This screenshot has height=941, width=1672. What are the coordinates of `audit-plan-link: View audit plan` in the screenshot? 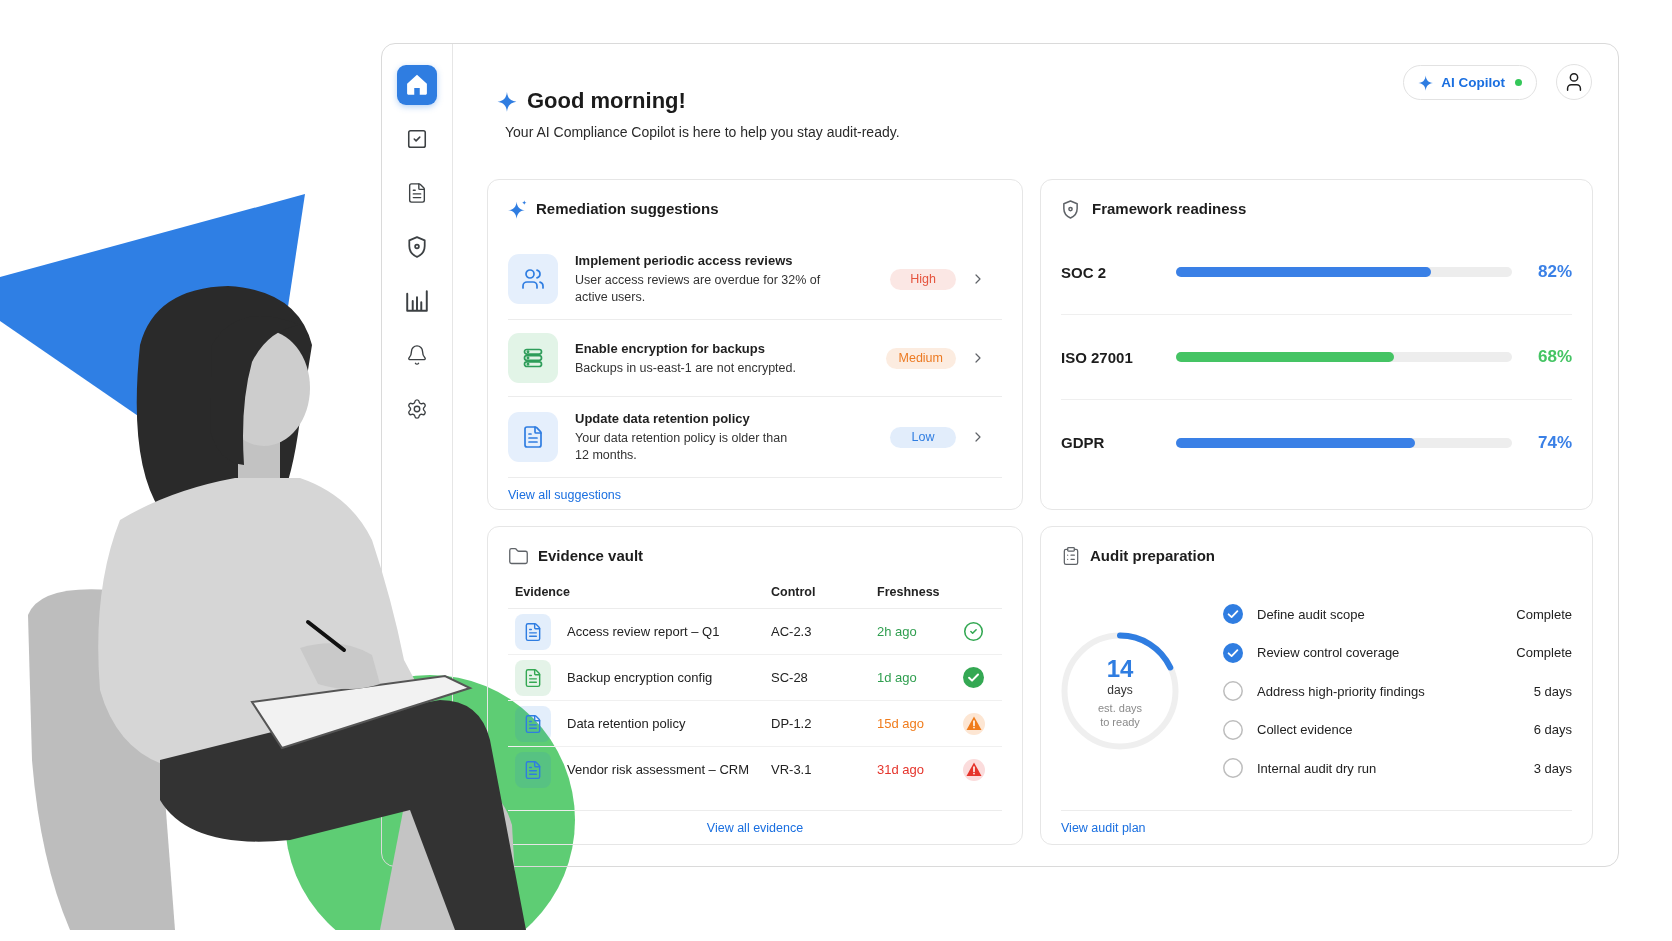 It's located at (1103, 827).